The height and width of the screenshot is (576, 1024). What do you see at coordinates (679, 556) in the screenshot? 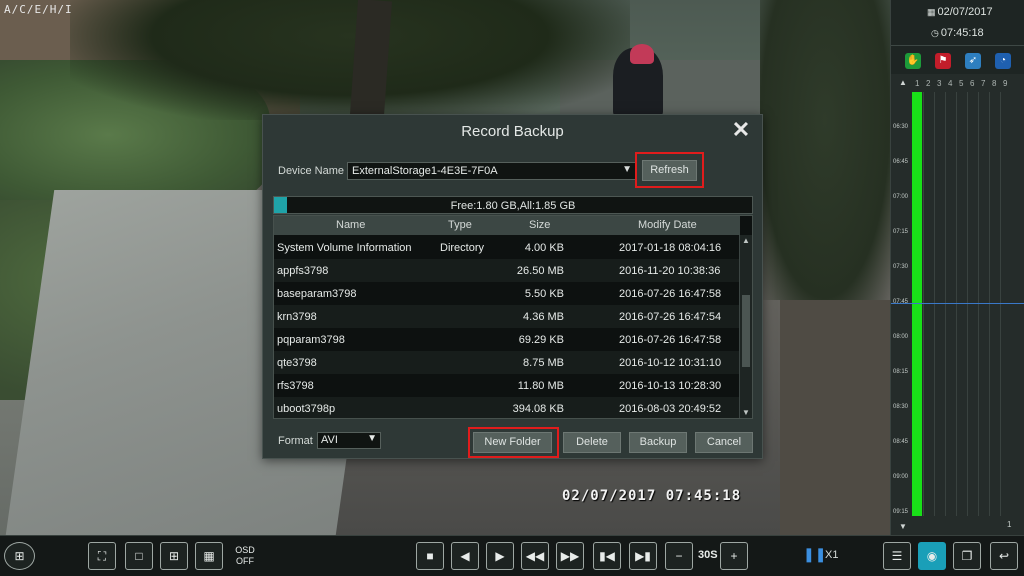
I see `minus-icon: −` at bounding box center [679, 556].